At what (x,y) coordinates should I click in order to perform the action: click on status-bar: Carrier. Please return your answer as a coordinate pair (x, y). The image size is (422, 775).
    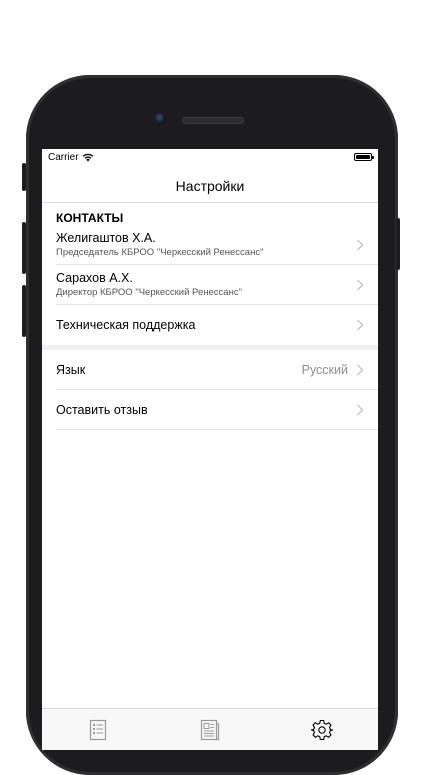
    Looking at the image, I should click on (210, 159).